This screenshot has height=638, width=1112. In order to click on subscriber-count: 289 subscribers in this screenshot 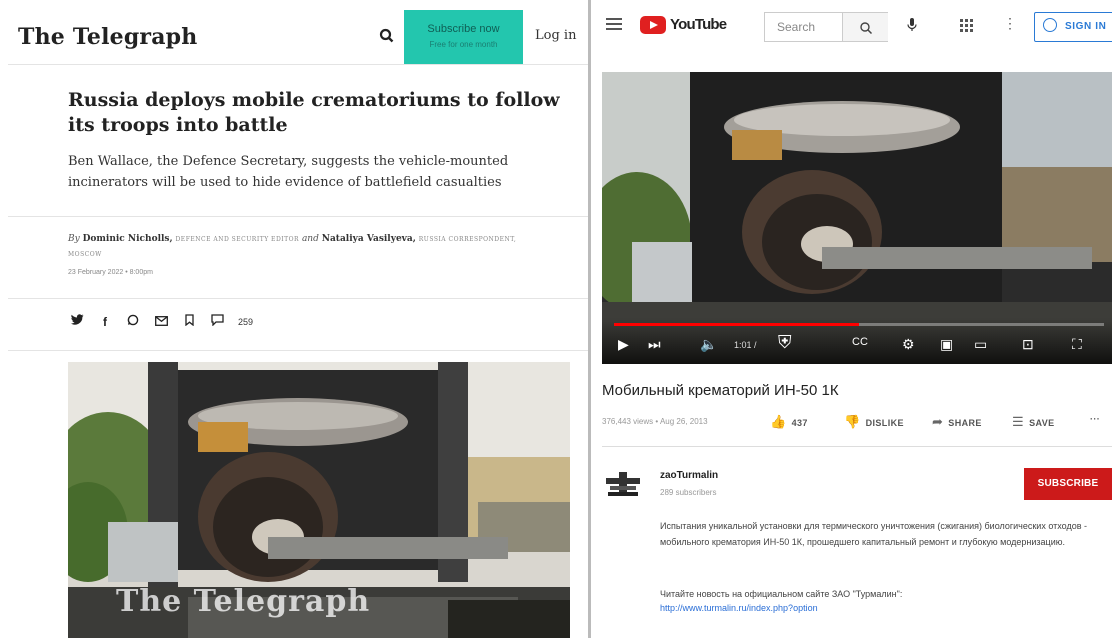, I will do `click(688, 492)`.